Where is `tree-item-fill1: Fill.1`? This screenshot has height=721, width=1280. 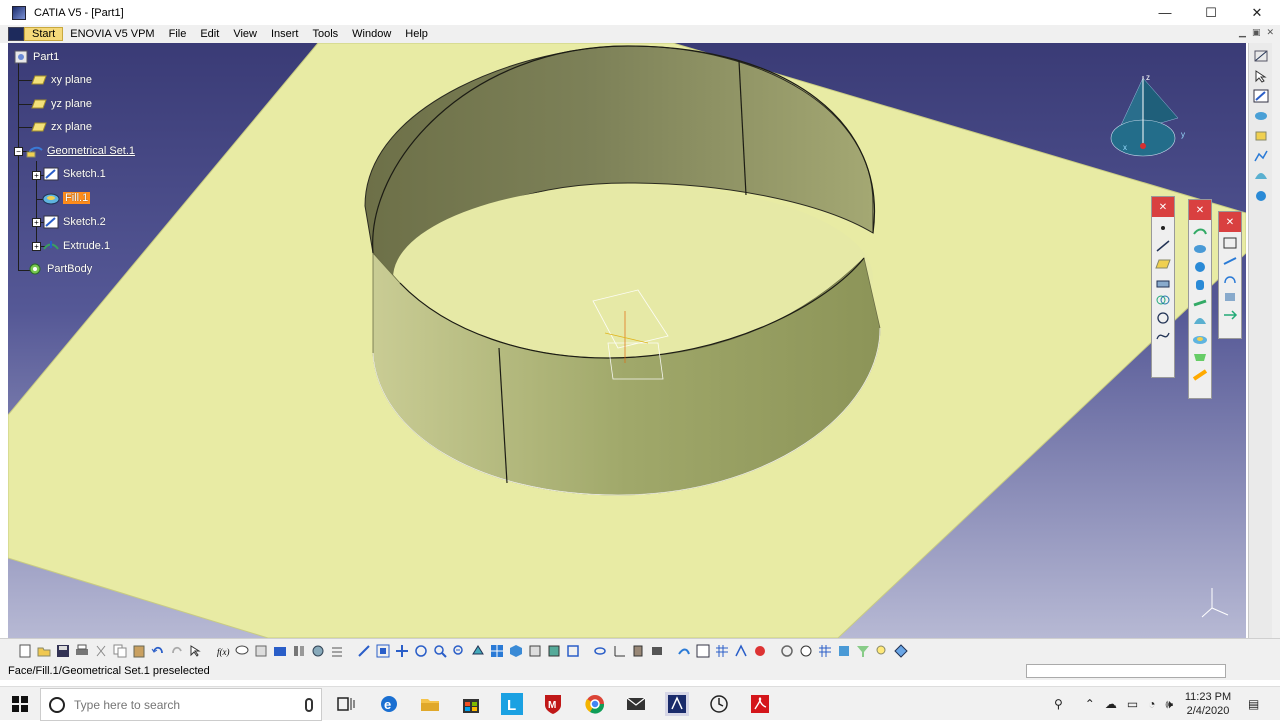
tree-item-fill1: Fill.1 is located at coordinates (66, 198).